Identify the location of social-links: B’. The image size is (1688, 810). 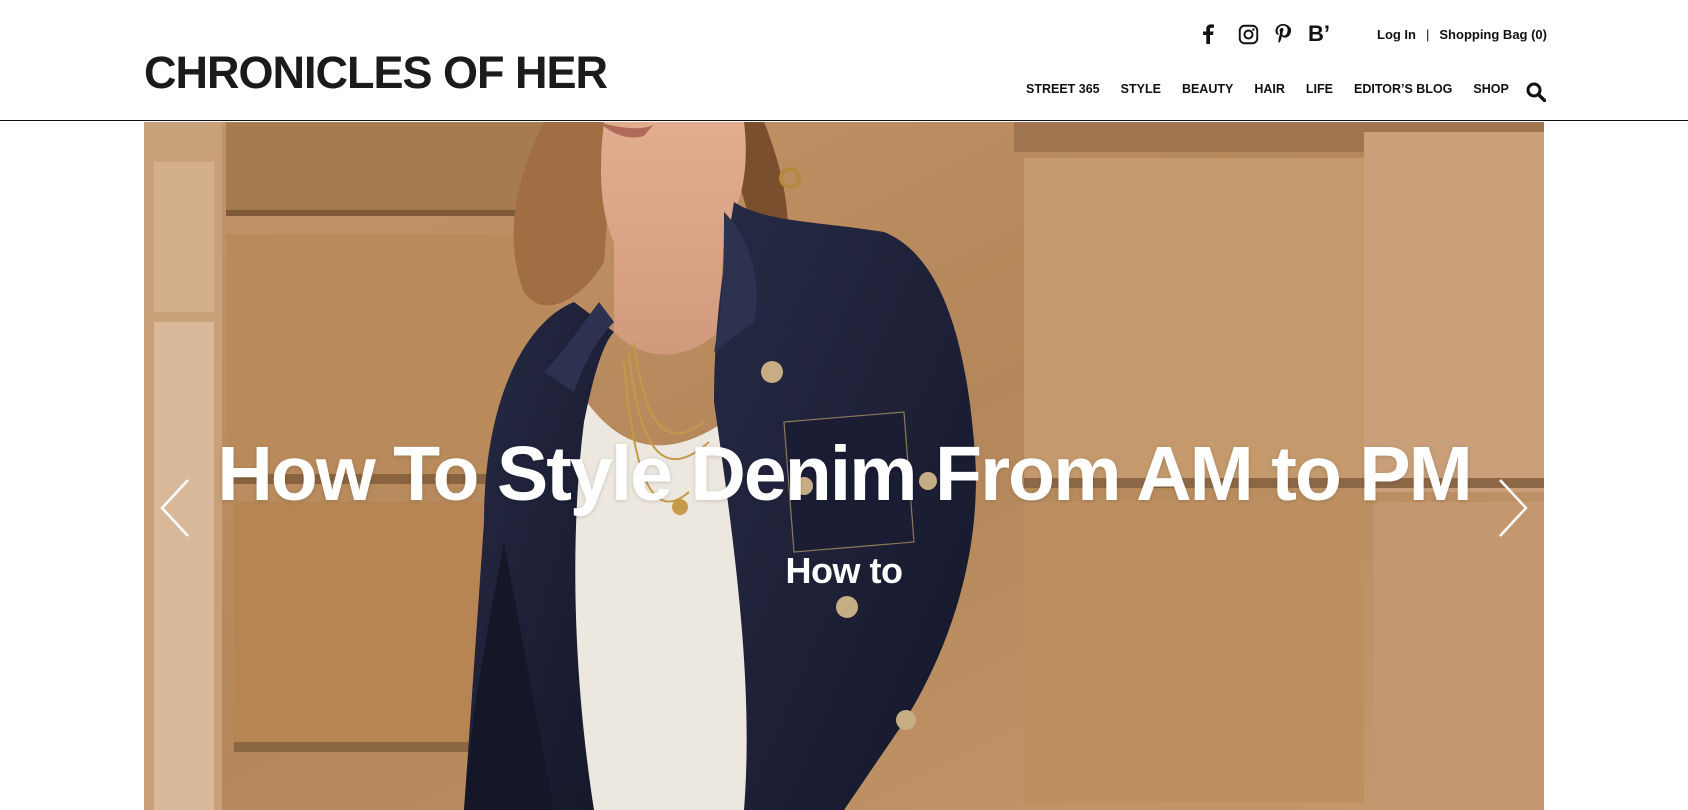
(1263, 33).